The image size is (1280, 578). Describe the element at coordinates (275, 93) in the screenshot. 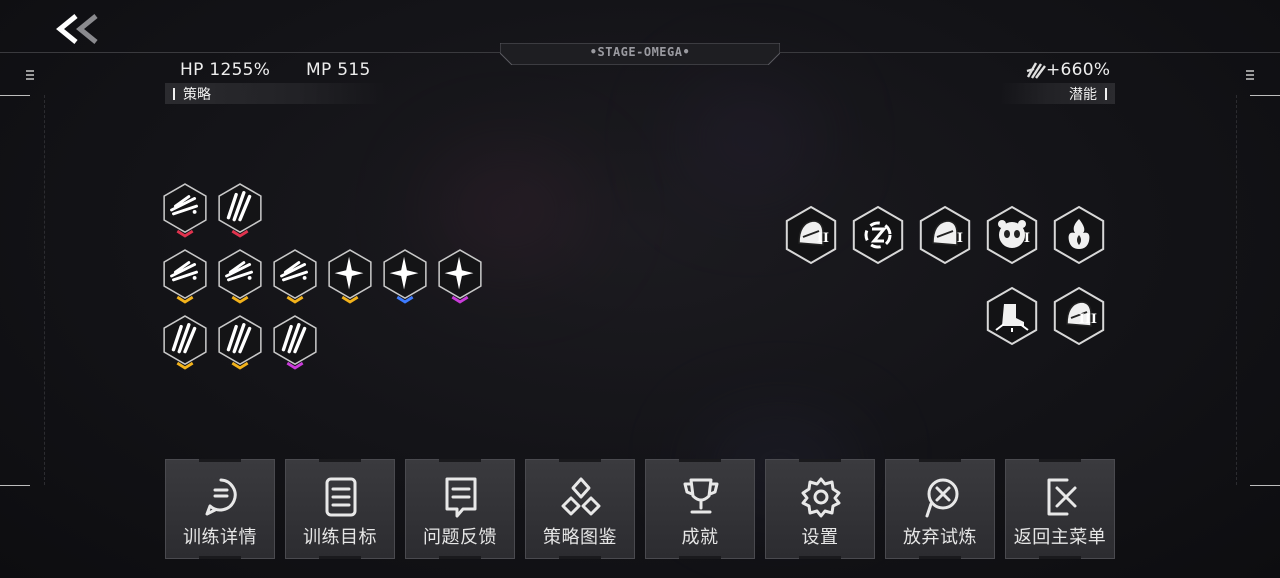

I see `strategy-header: 策略` at that location.